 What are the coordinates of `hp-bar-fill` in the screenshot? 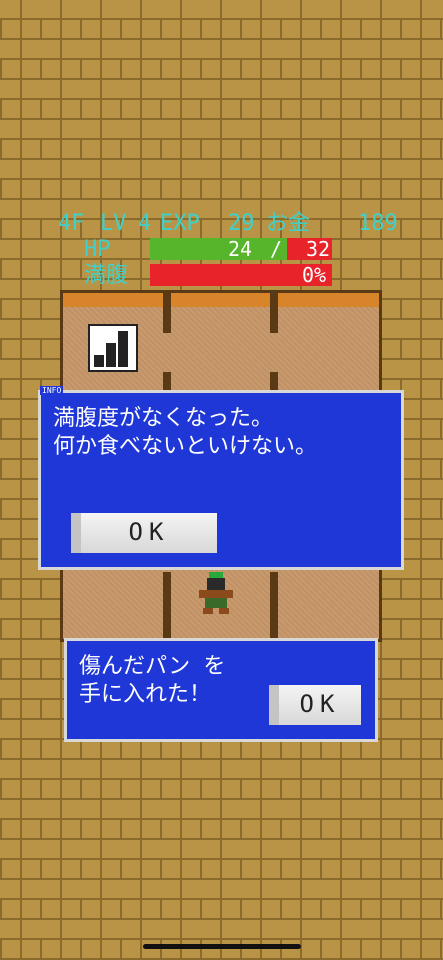 It's located at (218, 249).